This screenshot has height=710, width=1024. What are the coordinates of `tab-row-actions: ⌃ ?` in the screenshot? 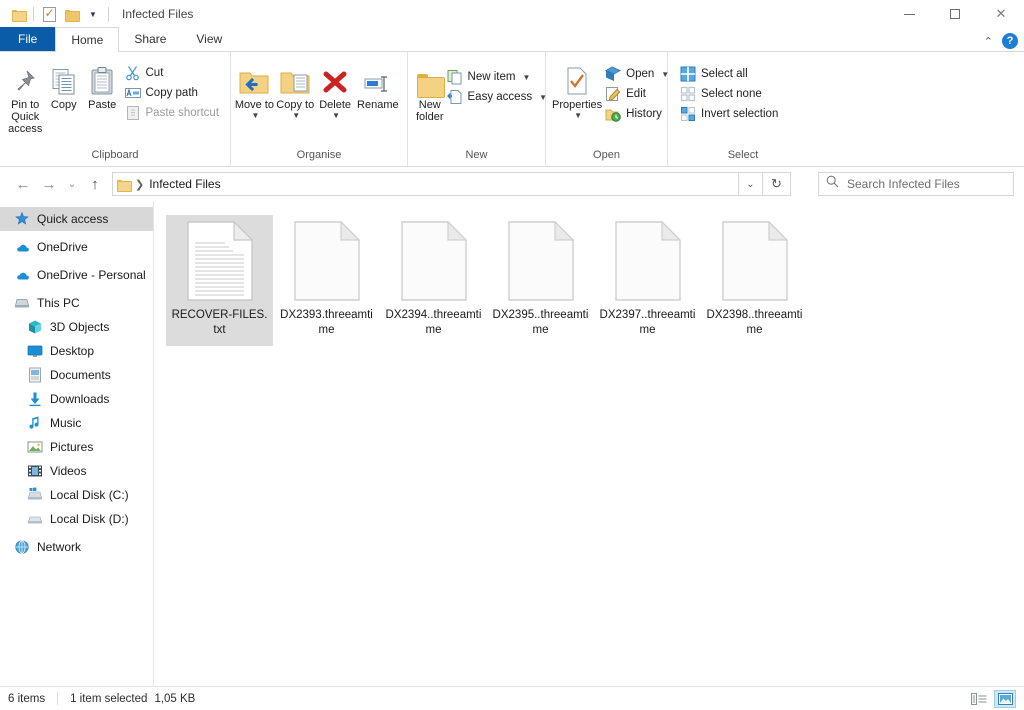 It's located at (1001, 41).